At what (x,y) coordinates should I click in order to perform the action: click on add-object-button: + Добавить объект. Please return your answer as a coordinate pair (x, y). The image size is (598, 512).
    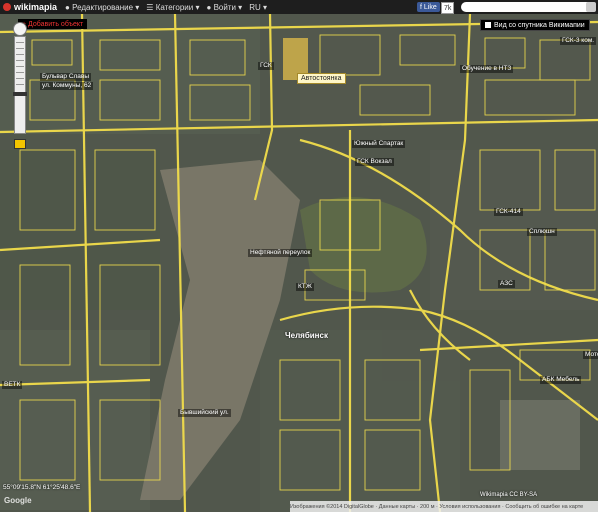
    Looking at the image, I should click on (53, 24).